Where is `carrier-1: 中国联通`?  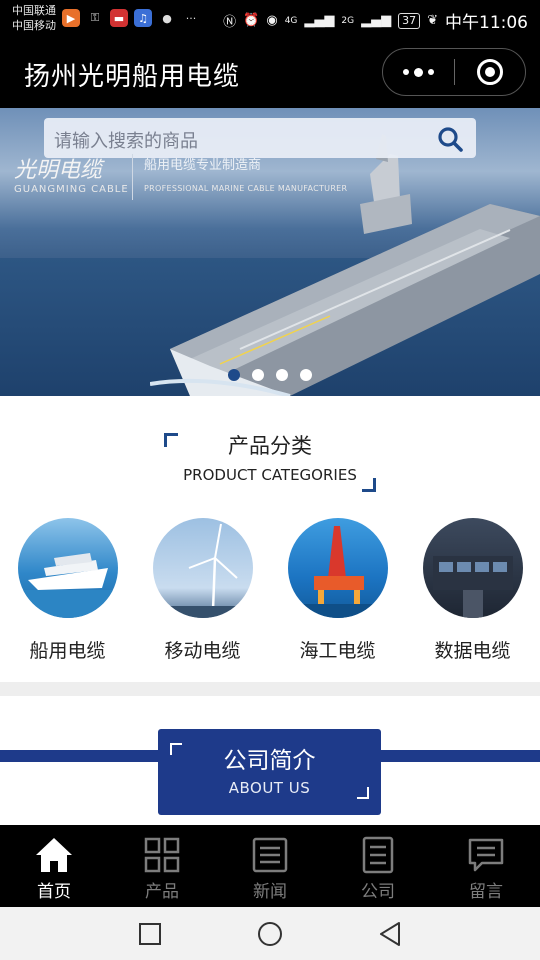 carrier-1: 中国联通 is located at coordinates (34, 10).